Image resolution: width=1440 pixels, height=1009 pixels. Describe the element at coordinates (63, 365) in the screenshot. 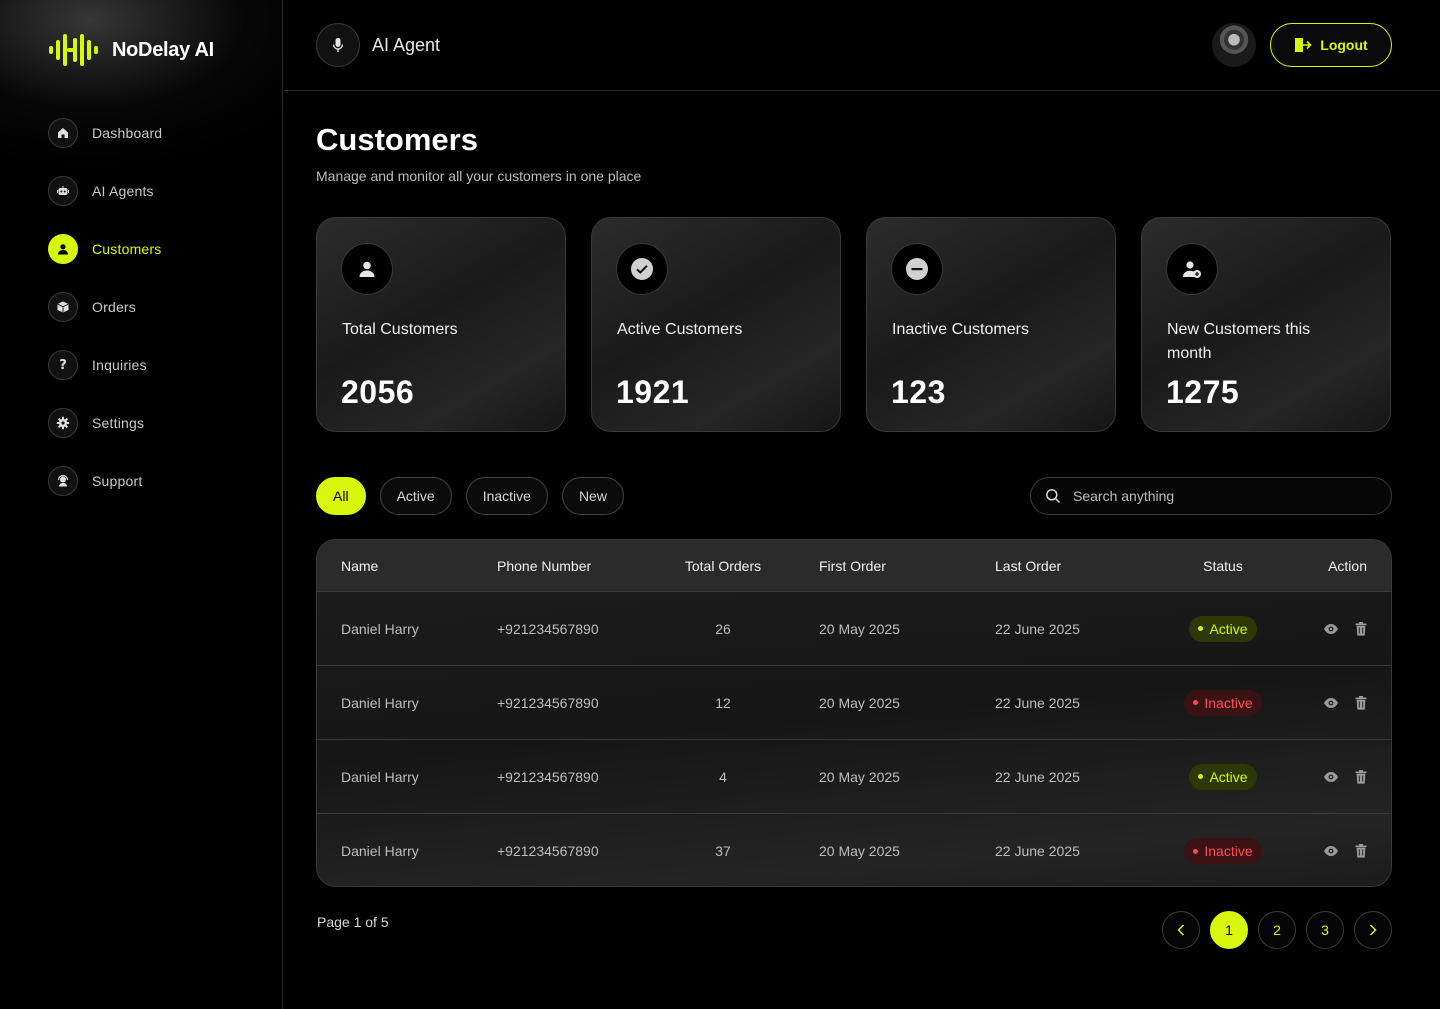

I see `question-icon: ?` at that location.